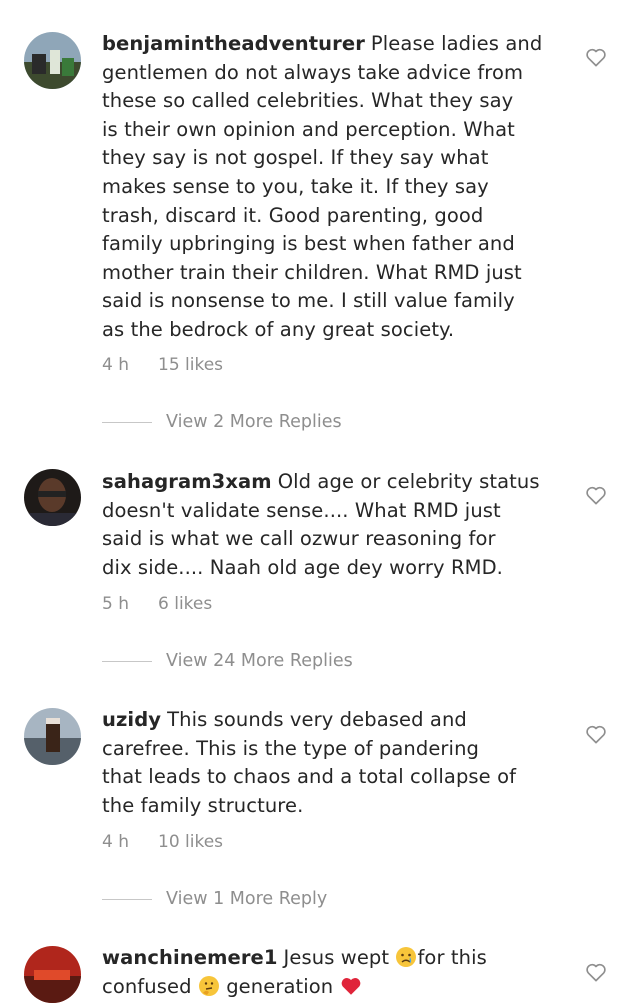 The image size is (640, 1008). What do you see at coordinates (190, 957) in the screenshot?
I see `comment-username: wanchinemere1` at bounding box center [190, 957].